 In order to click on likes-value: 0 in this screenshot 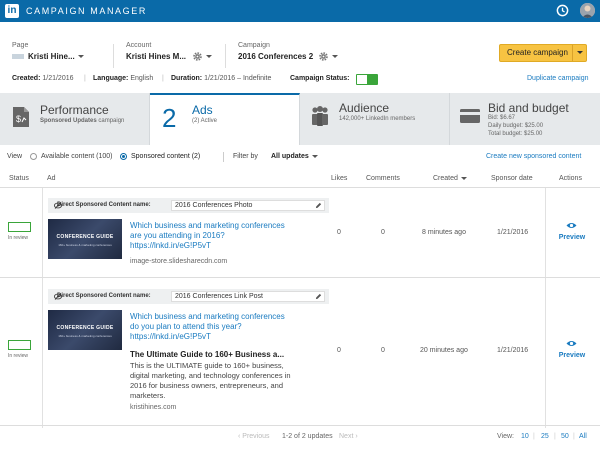, I will do `click(339, 232)`.